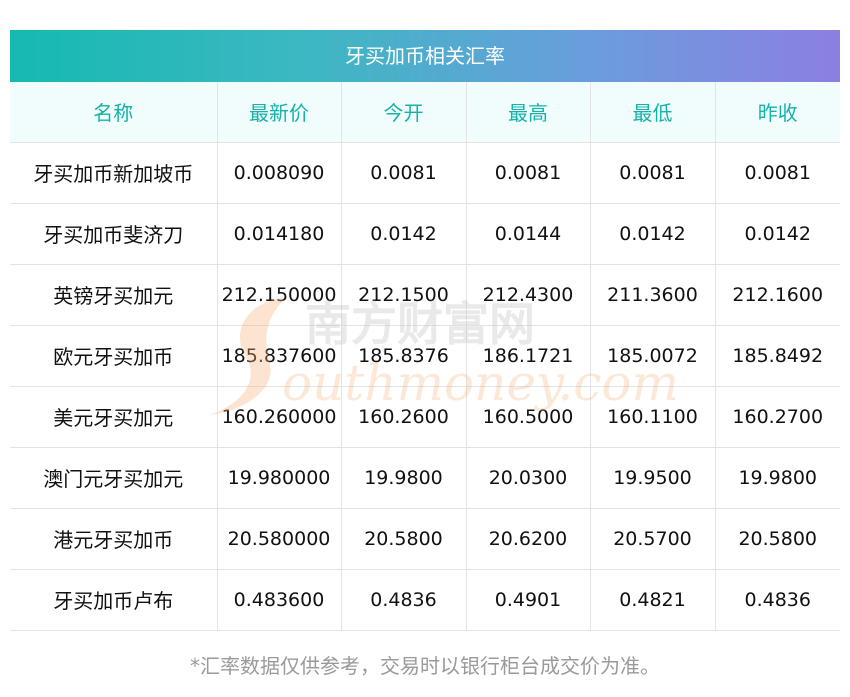 This screenshot has height=697, width=850. I want to click on disclaimer-footnote: *汇率数据仅供参考，交易时以银行柜台成交价为准。, so click(425, 666).